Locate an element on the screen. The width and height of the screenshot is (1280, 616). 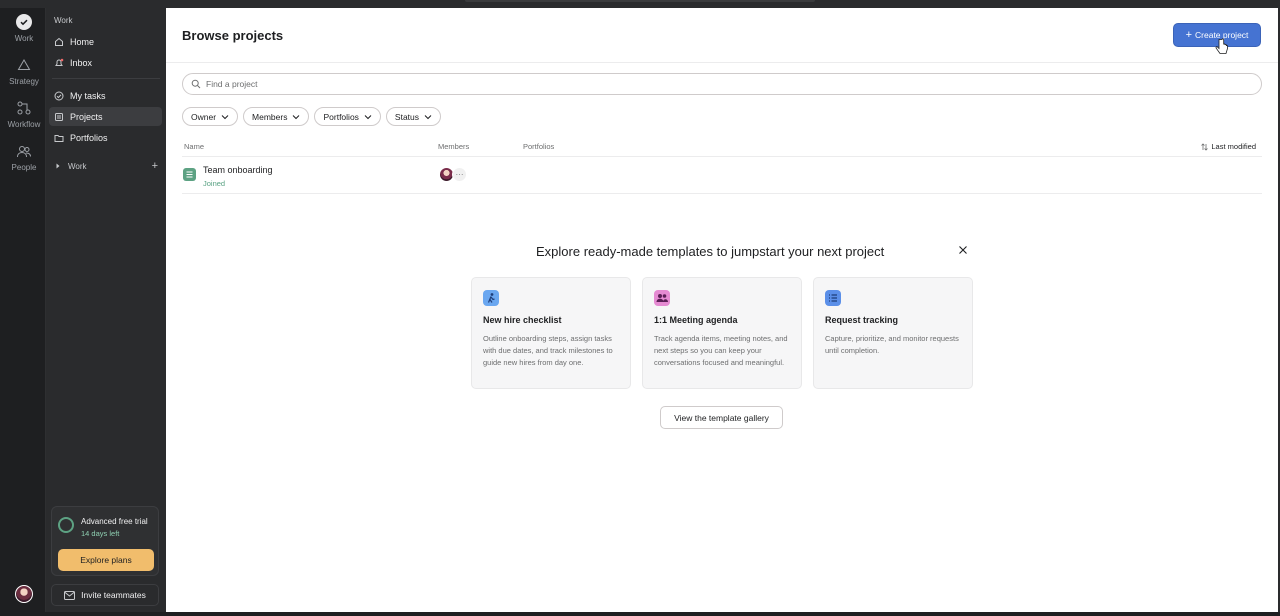
mouse-pointer-icon is located at coordinates (1221, 46).